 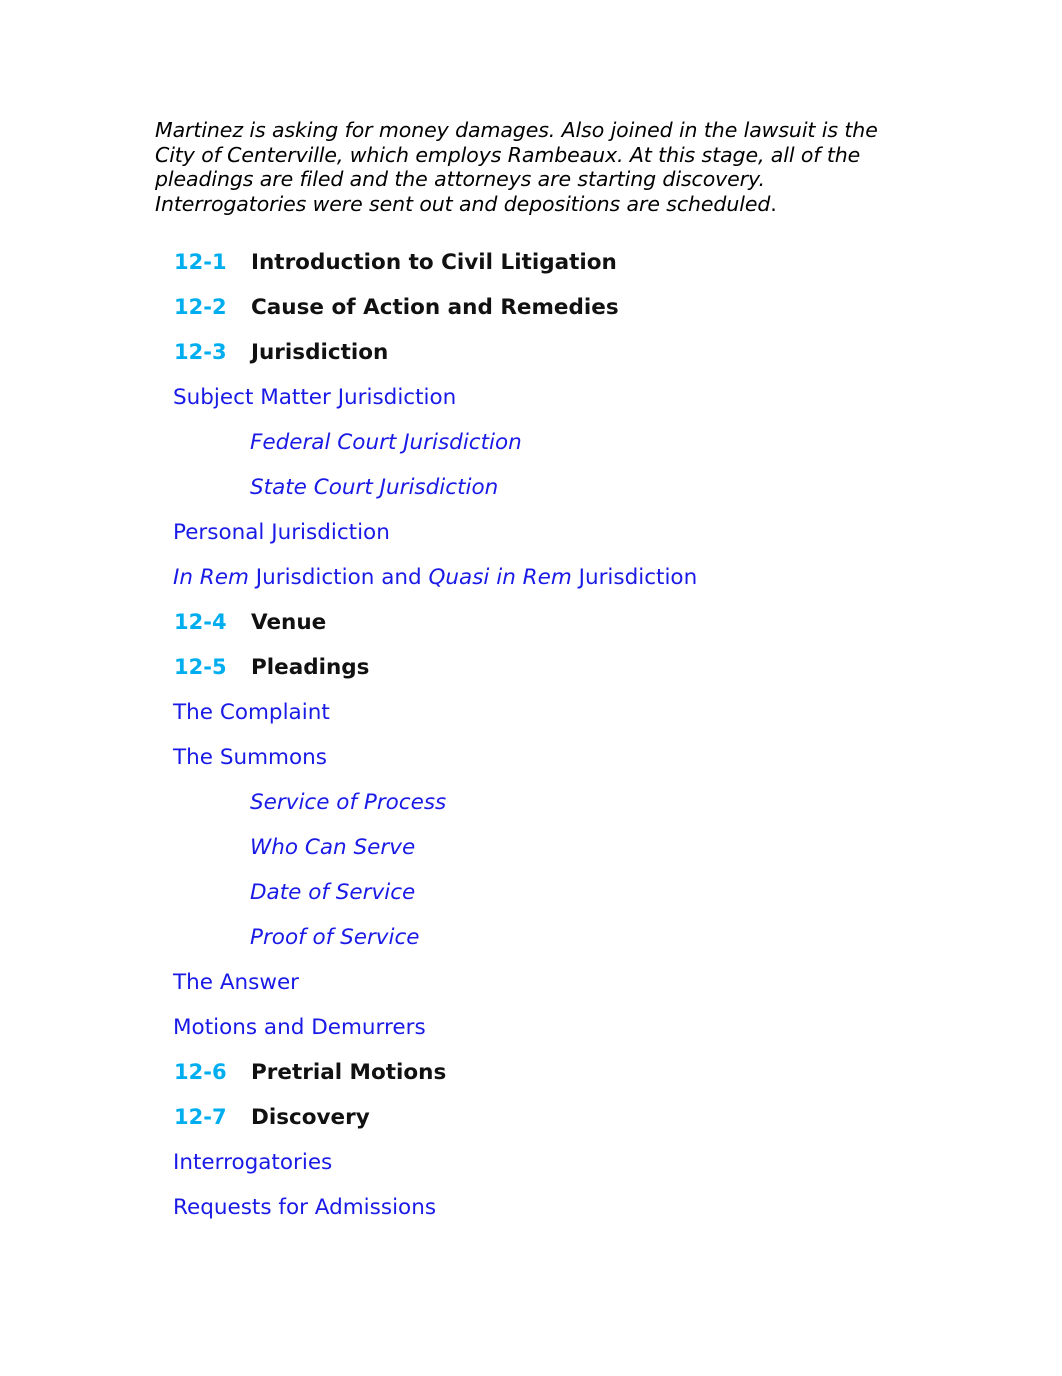 I want to click on toc-subsubsection-link: Date of Service, so click(x=550, y=892).